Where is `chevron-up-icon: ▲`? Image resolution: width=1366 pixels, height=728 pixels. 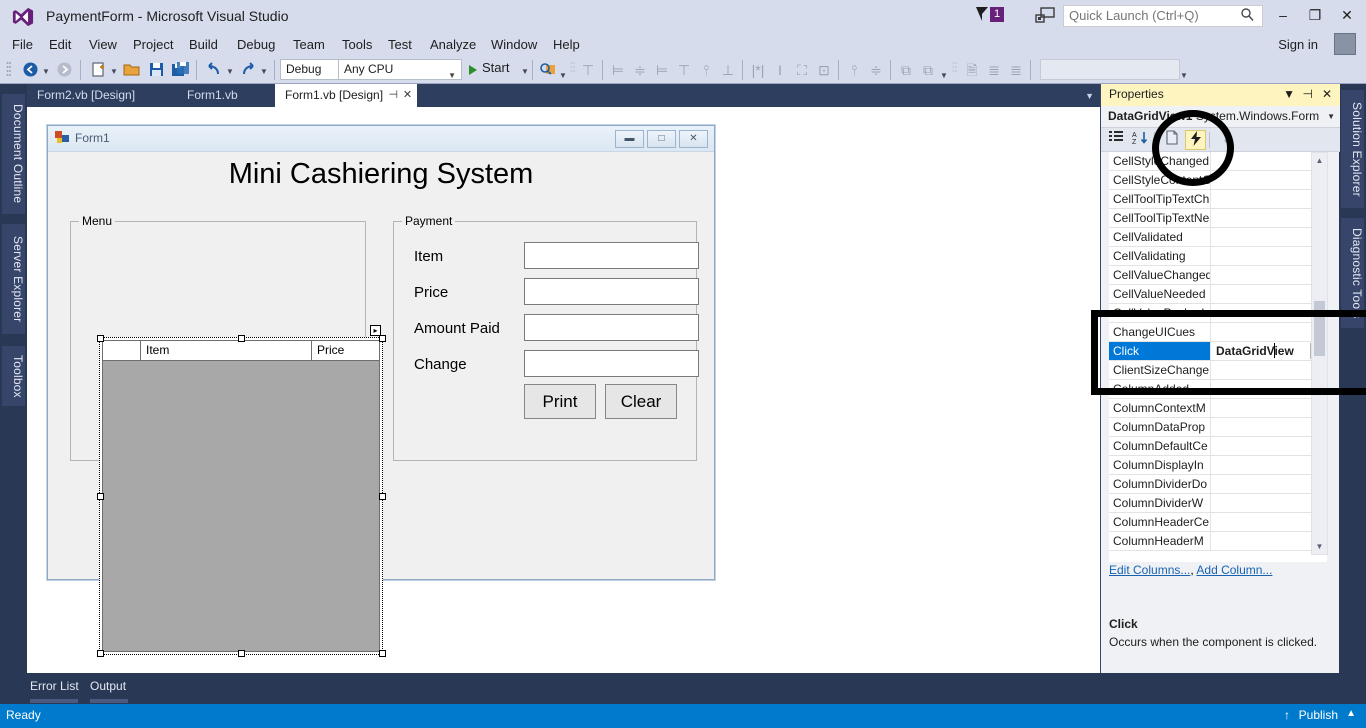
chevron-up-icon: ▲ is located at coordinates (1351, 713).